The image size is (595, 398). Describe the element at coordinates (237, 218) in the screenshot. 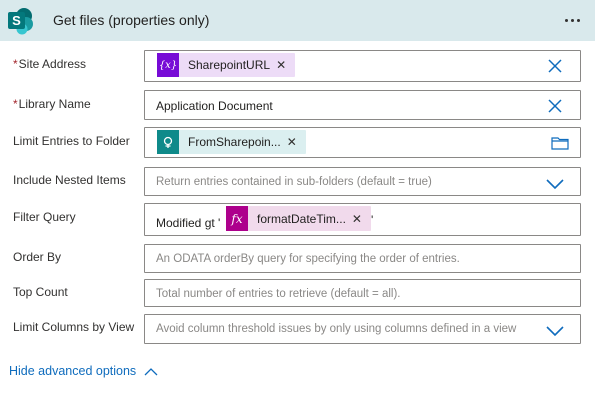

I see `function-icon: fx` at that location.